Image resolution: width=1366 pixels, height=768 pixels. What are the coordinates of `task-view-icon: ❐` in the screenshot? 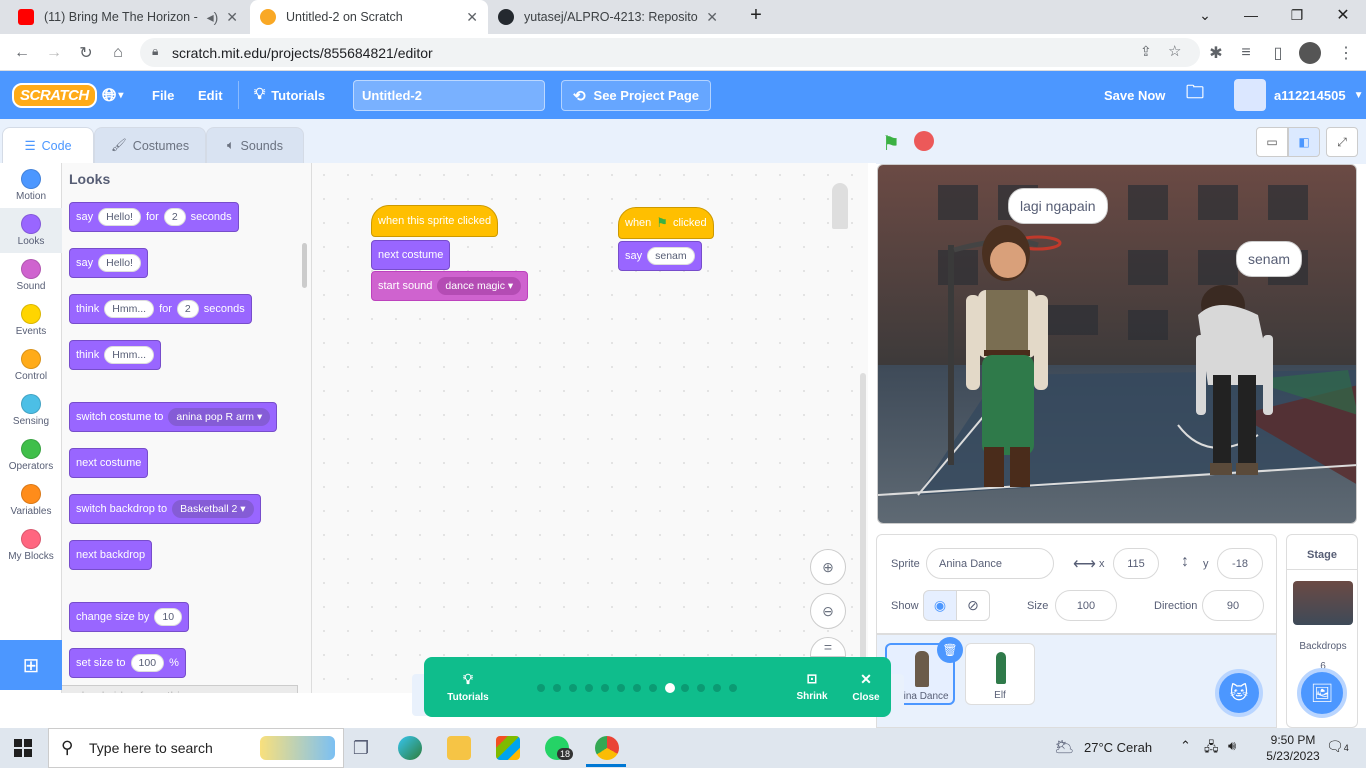 It's located at (361, 748).